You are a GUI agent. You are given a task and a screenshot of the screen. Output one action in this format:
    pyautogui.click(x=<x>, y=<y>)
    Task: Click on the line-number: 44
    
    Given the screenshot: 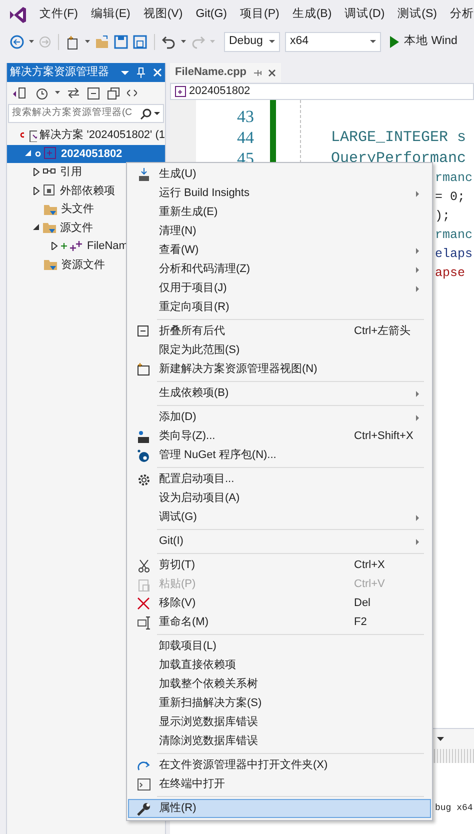 What is the action you would take?
    pyautogui.click(x=245, y=137)
    